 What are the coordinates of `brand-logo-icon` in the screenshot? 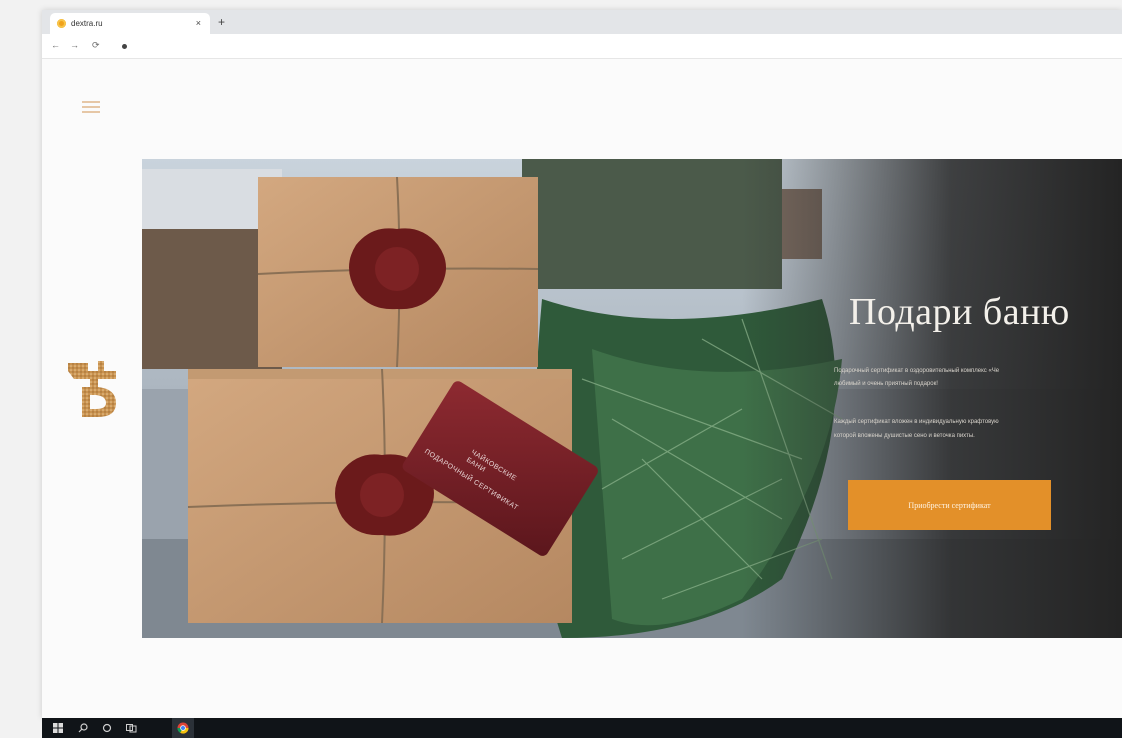 It's located at (92, 389).